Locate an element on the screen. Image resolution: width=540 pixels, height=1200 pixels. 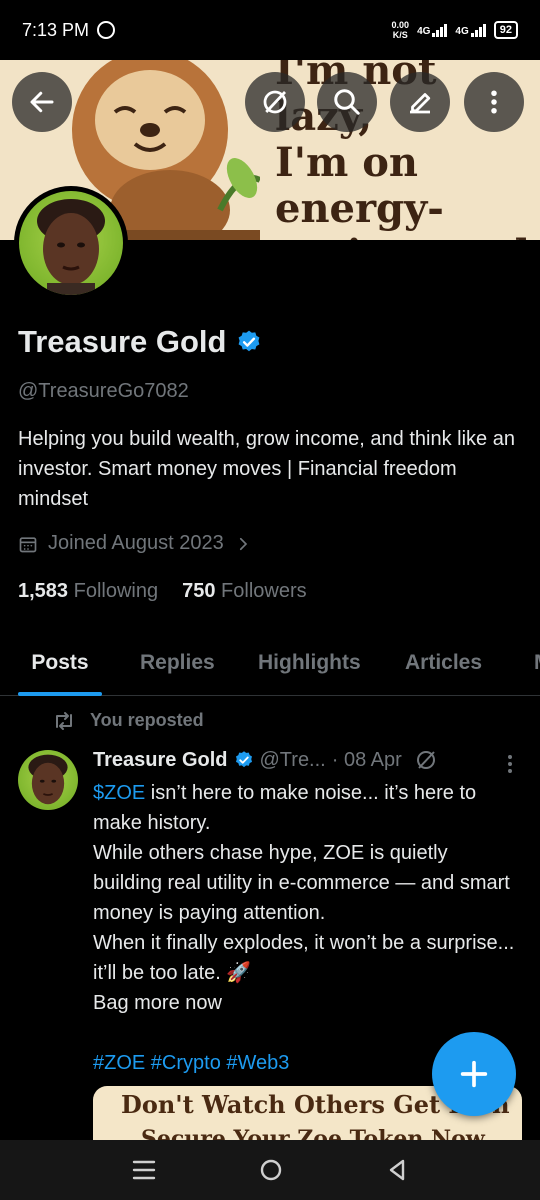
active-tab-indicator is located at coordinates (60, 694).